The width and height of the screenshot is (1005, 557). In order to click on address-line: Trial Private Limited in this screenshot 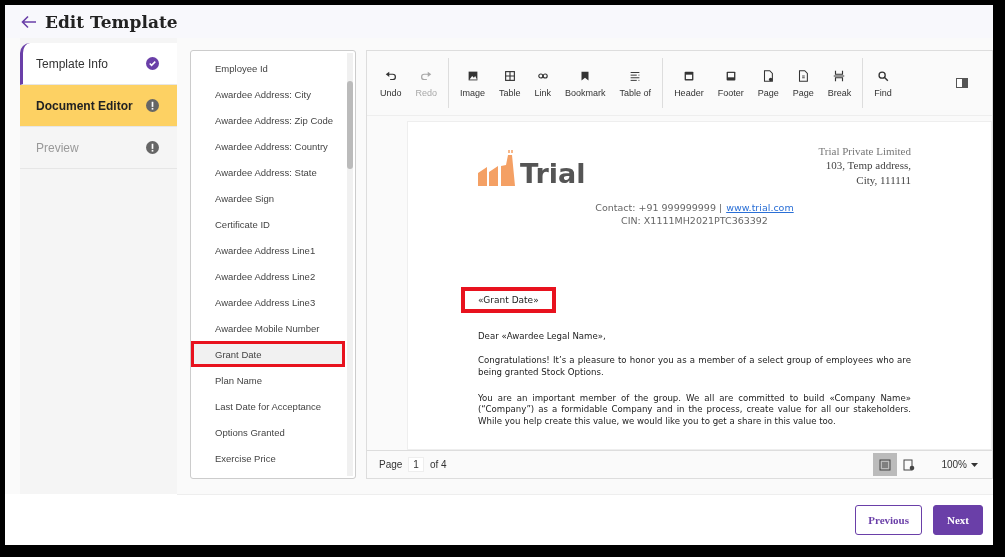, I will do `click(864, 151)`.